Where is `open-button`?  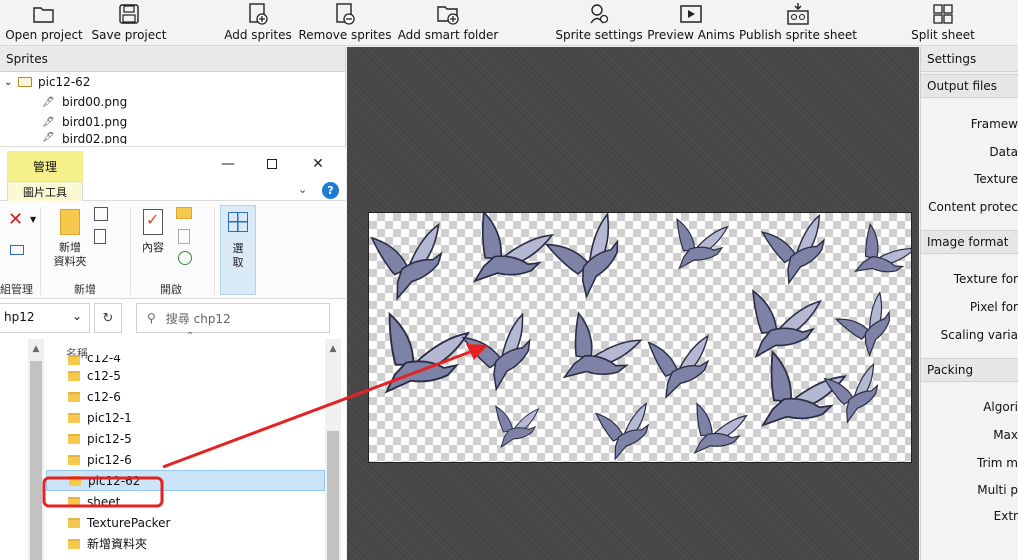
open-button is located at coordinates (191, 216).